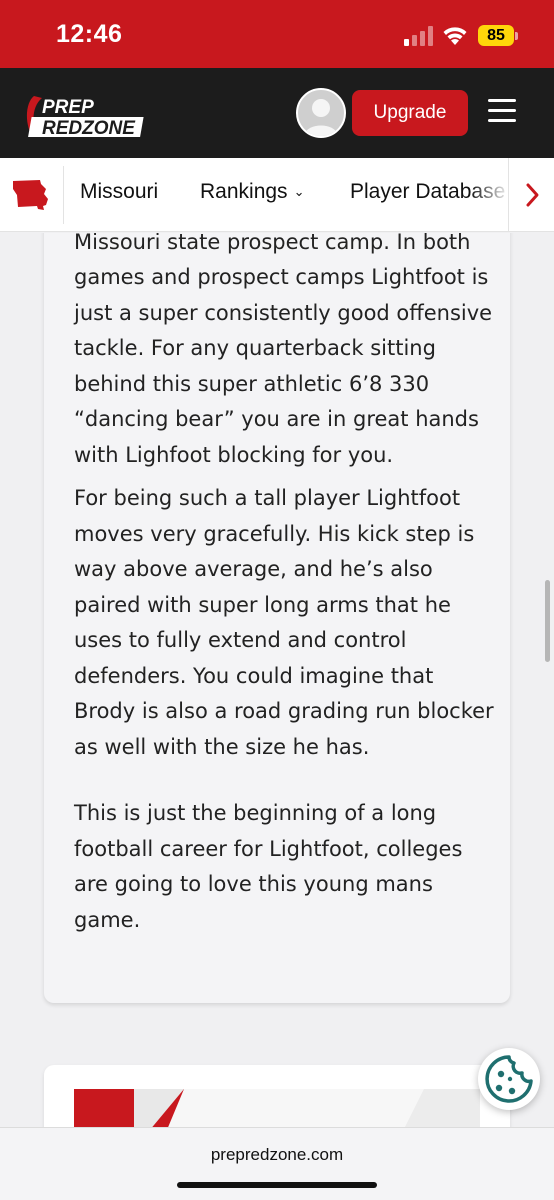 The height and width of the screenshot is (1200, 554). I want to click on nav-fade, so click(490, 194).